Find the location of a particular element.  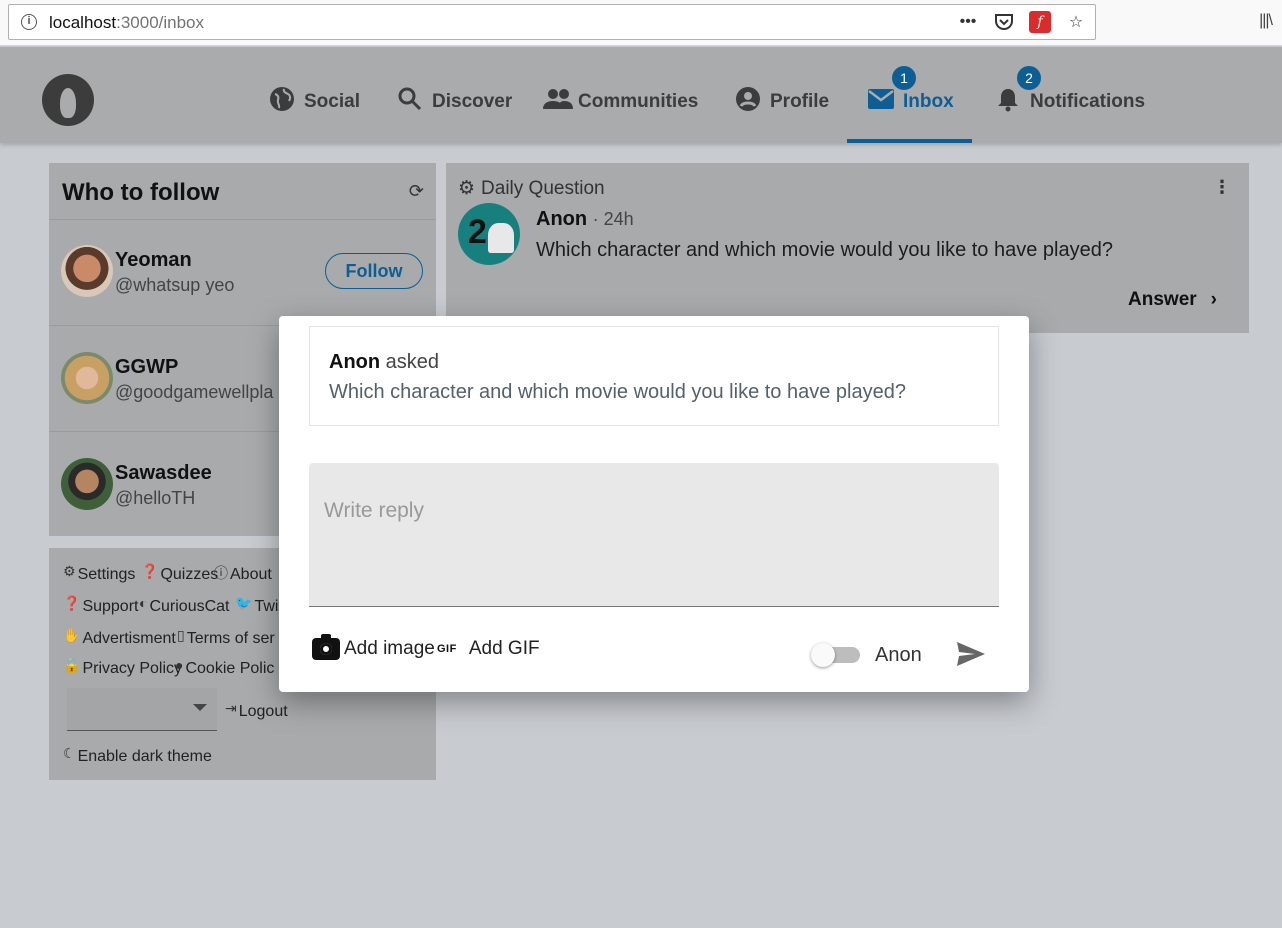

active-tab-indicator is located at coordinates (909, 141).